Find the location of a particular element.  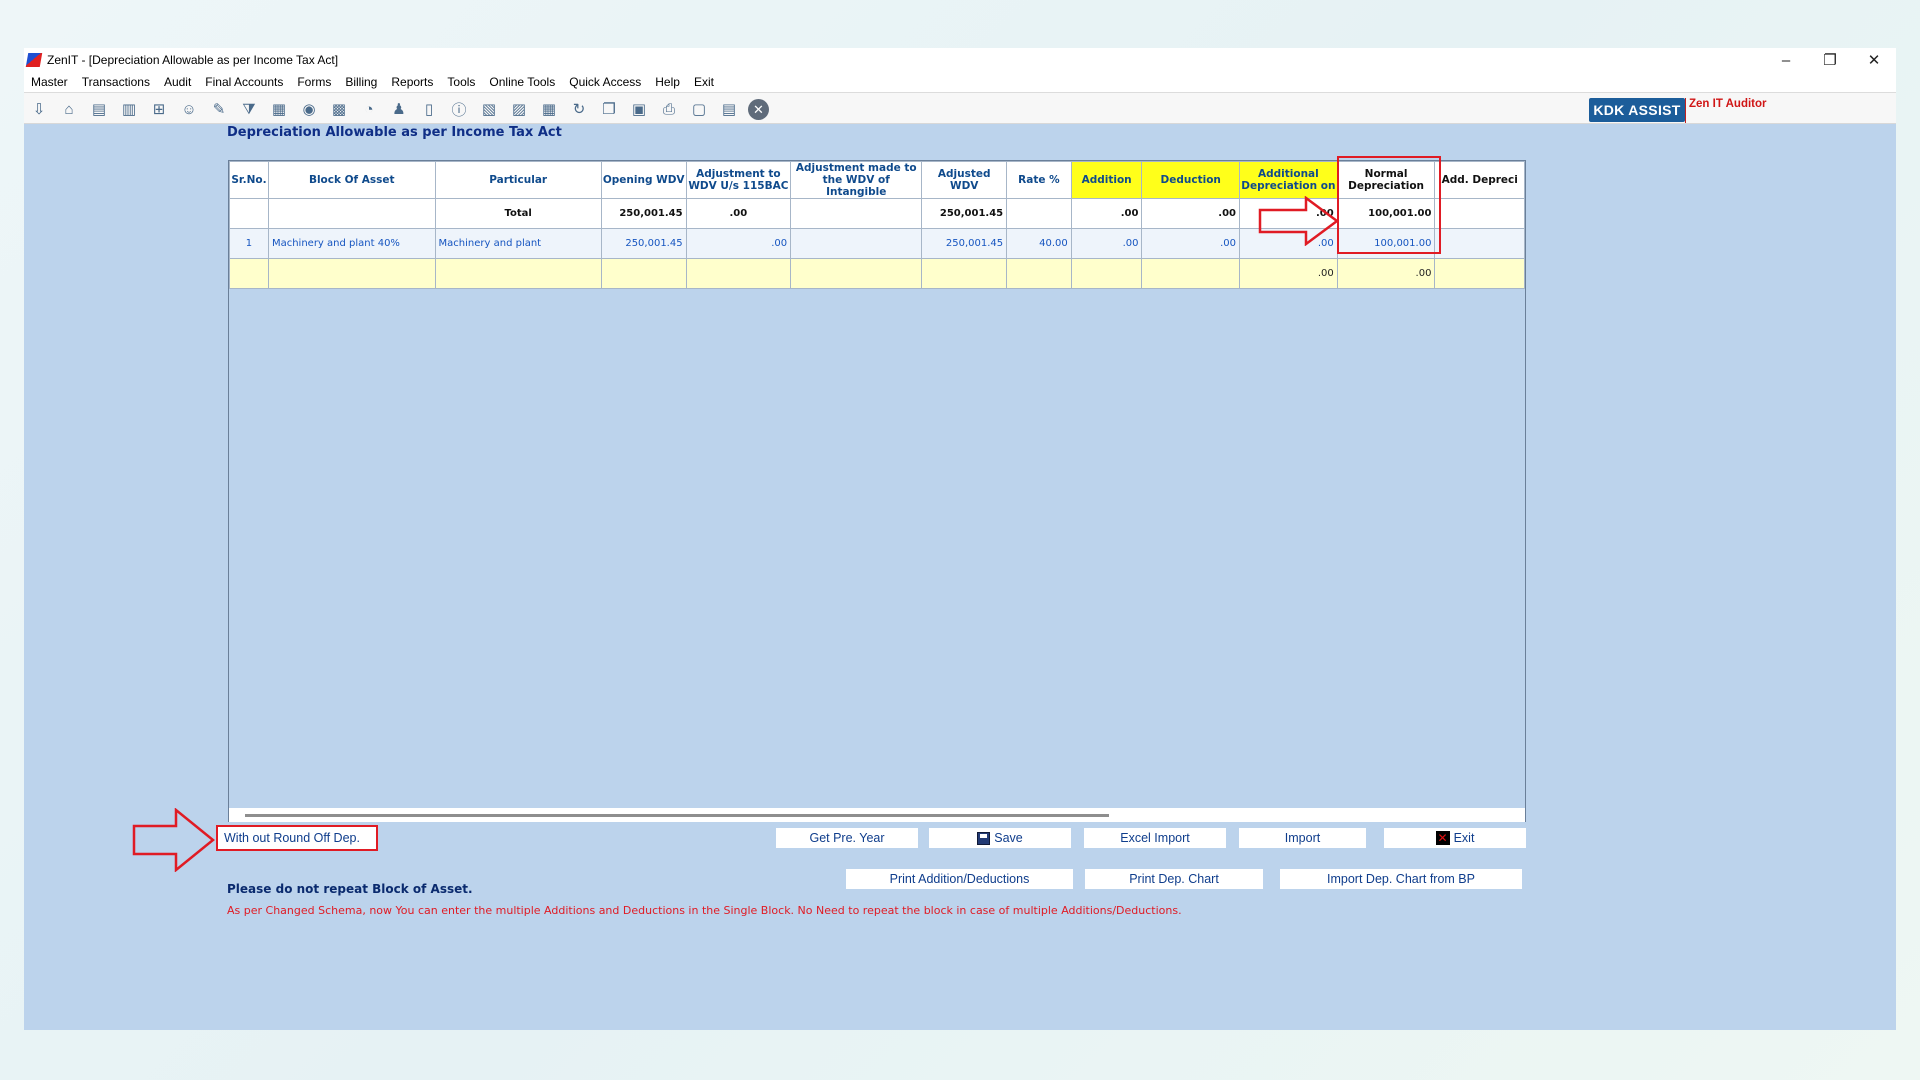

pen-icon: ✎ is located at coordinates (219, 109).